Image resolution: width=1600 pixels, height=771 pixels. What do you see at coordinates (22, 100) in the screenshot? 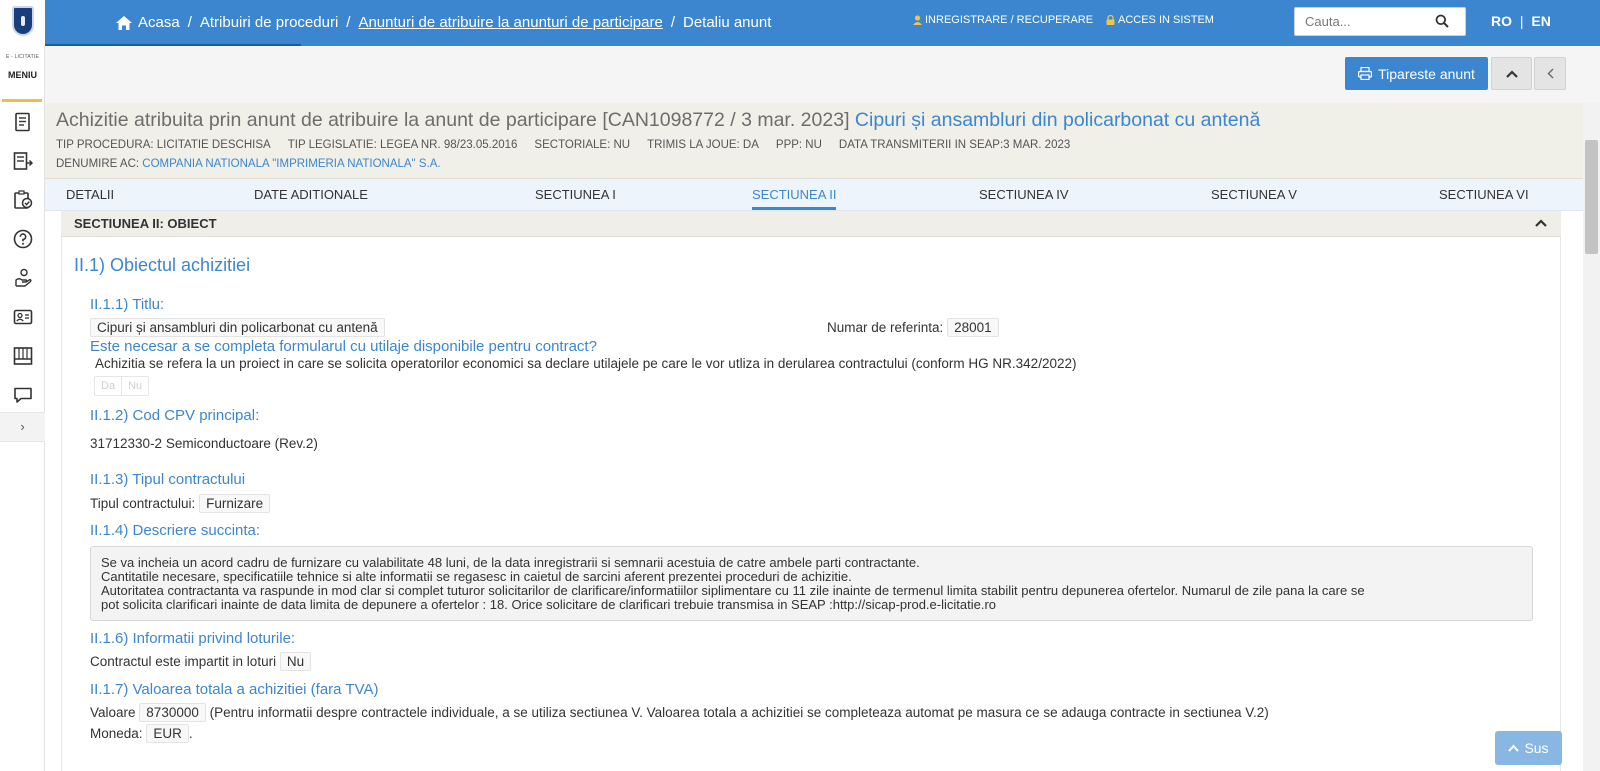
I see `sidebar-accent-bar` at bounding box center [22, 100].